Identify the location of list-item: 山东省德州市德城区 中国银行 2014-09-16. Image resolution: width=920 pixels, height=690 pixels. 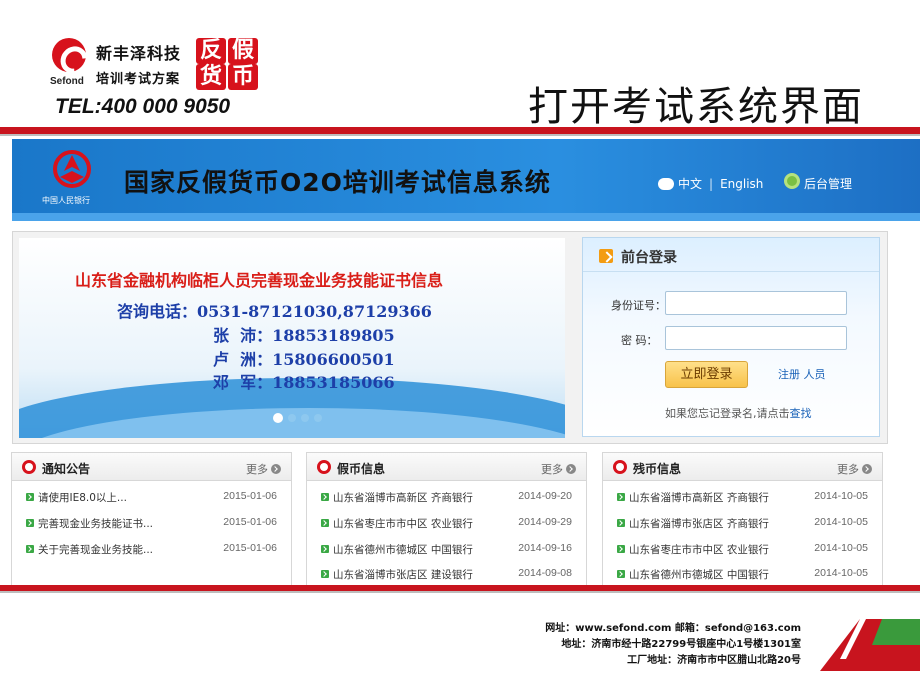
(446, 550).